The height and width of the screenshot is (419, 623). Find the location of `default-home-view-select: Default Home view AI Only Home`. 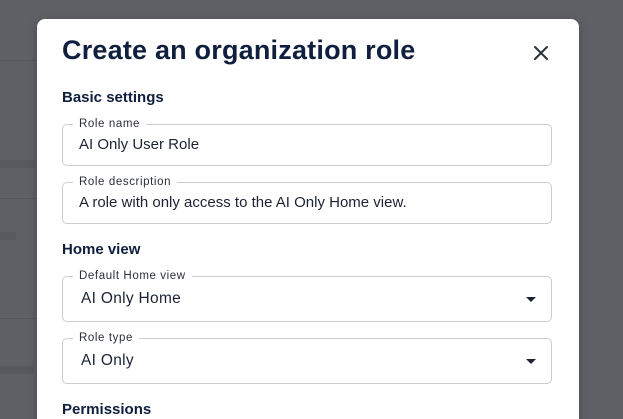

default-home-view-select: Default Home view AI Only Home is located at coordinates (307, 295).